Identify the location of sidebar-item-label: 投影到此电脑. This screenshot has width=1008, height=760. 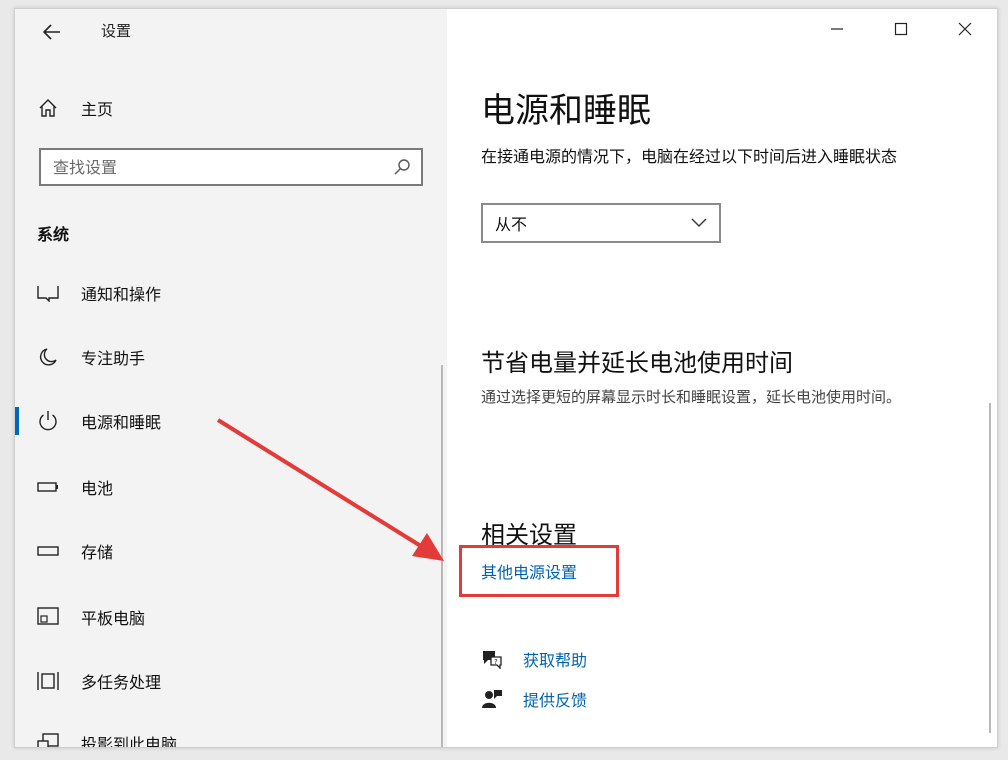
(129, 741).